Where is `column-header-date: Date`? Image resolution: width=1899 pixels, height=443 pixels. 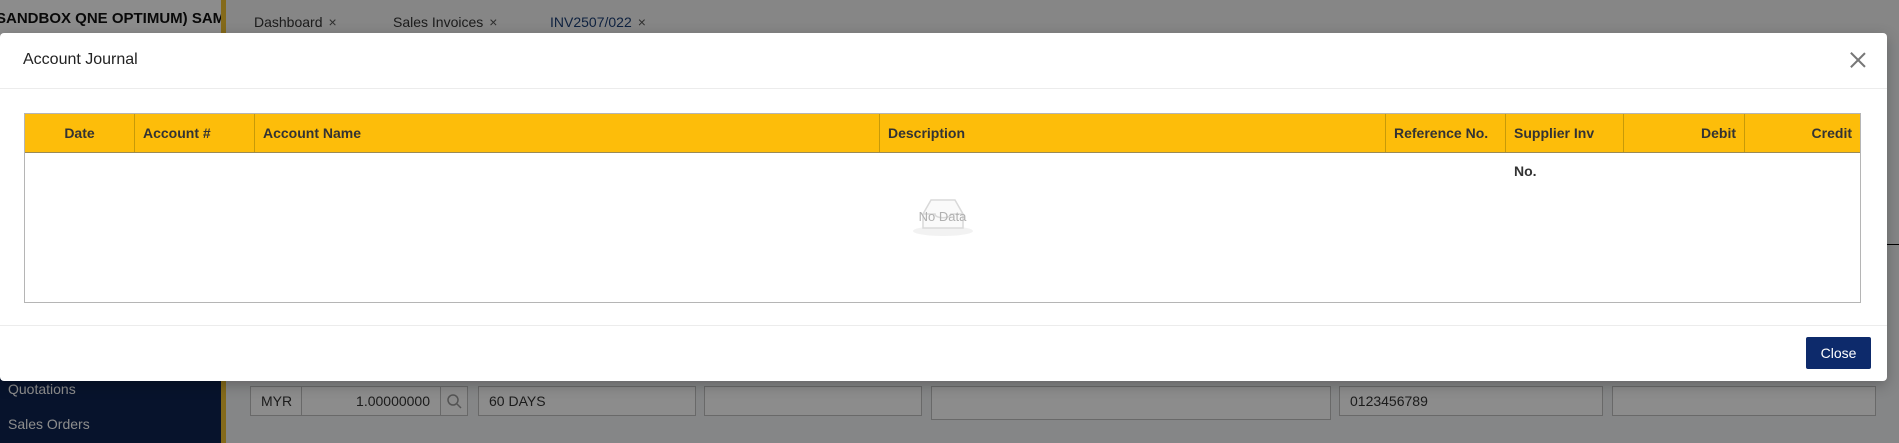
column-header-date: Date is located at coordinates (80, 133).